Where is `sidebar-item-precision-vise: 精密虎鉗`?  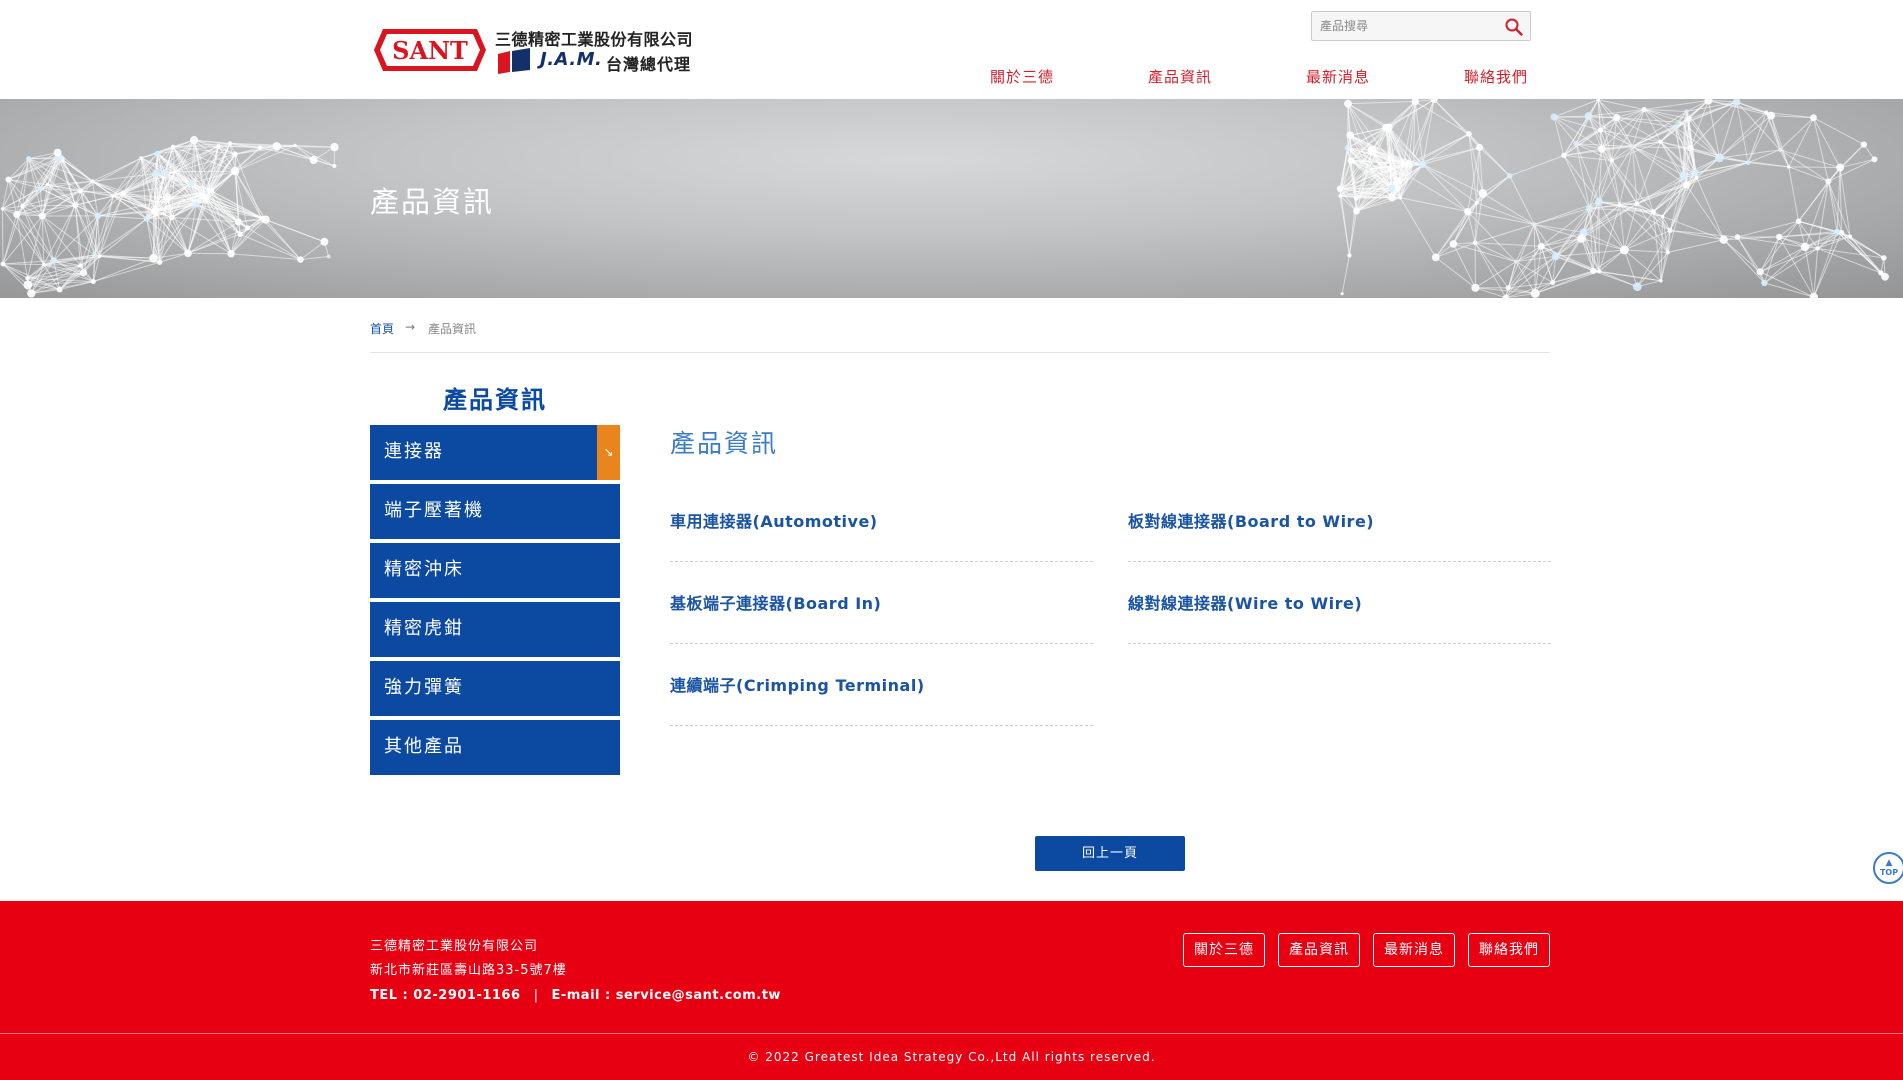
sidebar-item-precision-vise: 精密虎鉗 is located at coordinates (495, 629).